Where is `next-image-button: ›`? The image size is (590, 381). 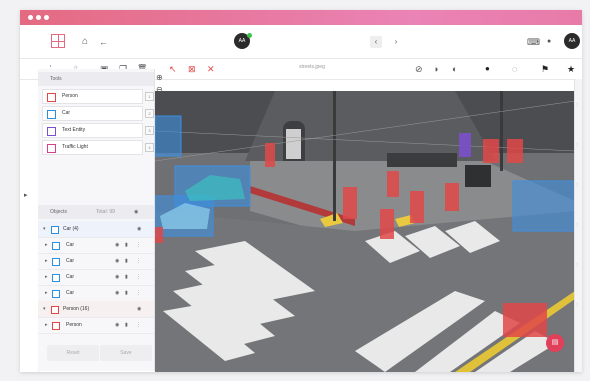 next-image-button: › is located at coordinates (396, 42).